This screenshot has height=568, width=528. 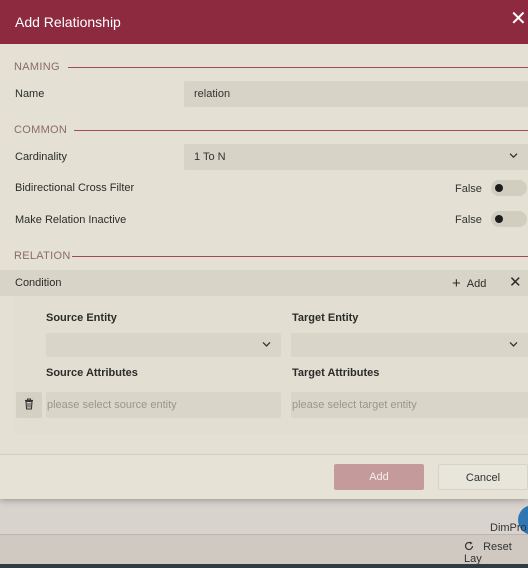 I want to click on target-attributes-input: please select target entity, so click(x=409, y=405).